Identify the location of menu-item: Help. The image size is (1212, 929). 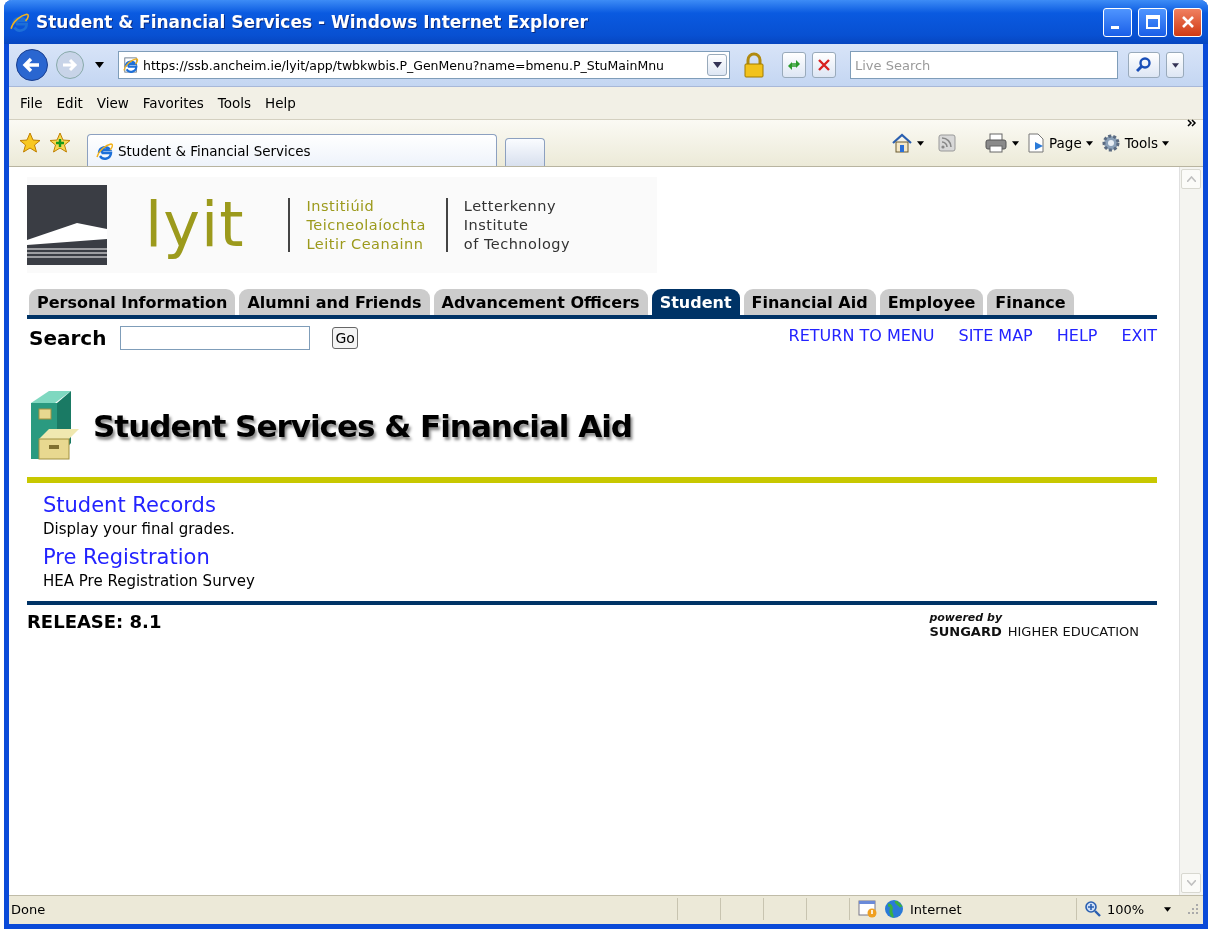
(280, 103).